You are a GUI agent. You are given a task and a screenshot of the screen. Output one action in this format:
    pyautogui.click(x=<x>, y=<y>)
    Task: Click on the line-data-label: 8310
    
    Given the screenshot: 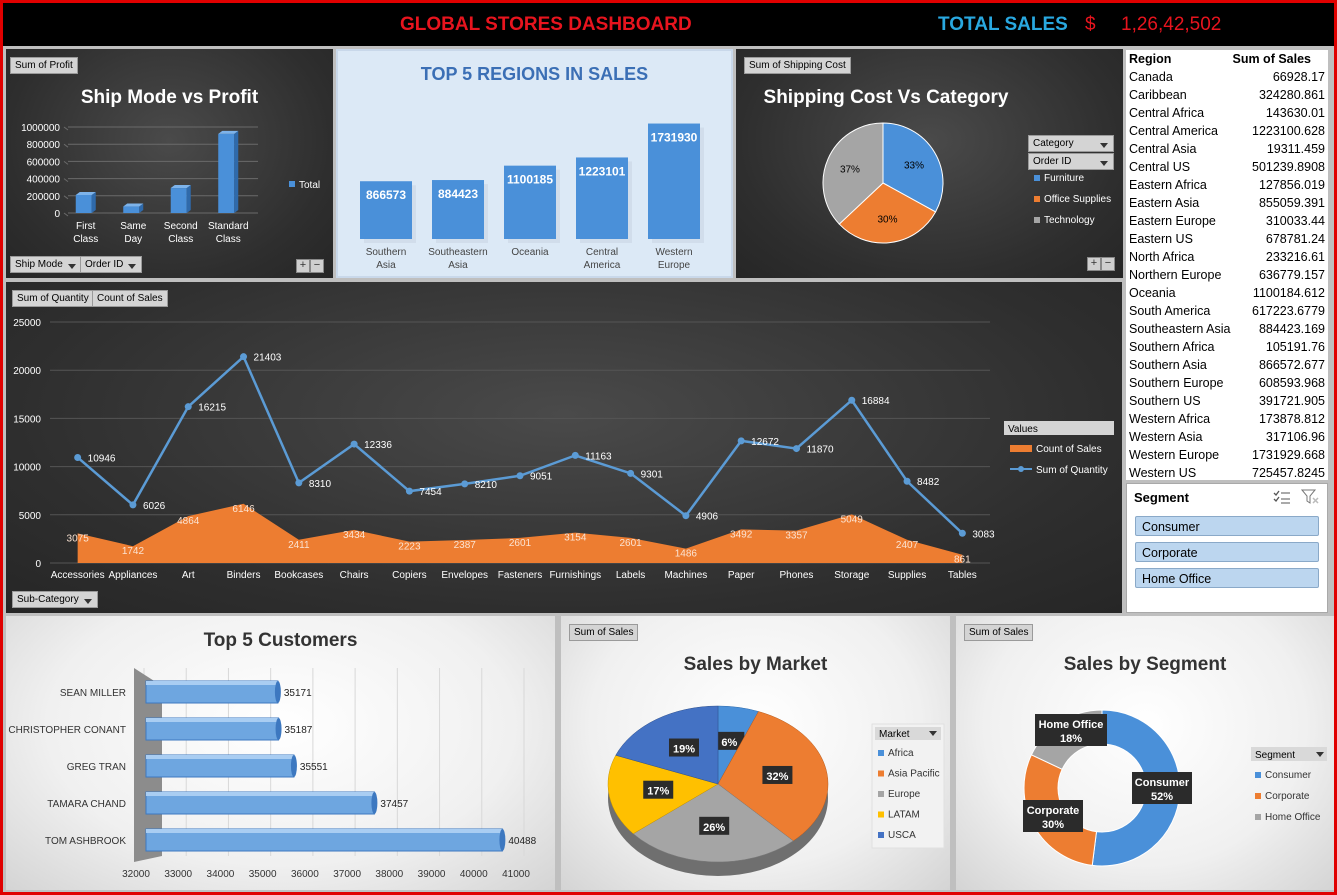 What is the action you would take?
    pyautogui.click(x=320, y=484)
    